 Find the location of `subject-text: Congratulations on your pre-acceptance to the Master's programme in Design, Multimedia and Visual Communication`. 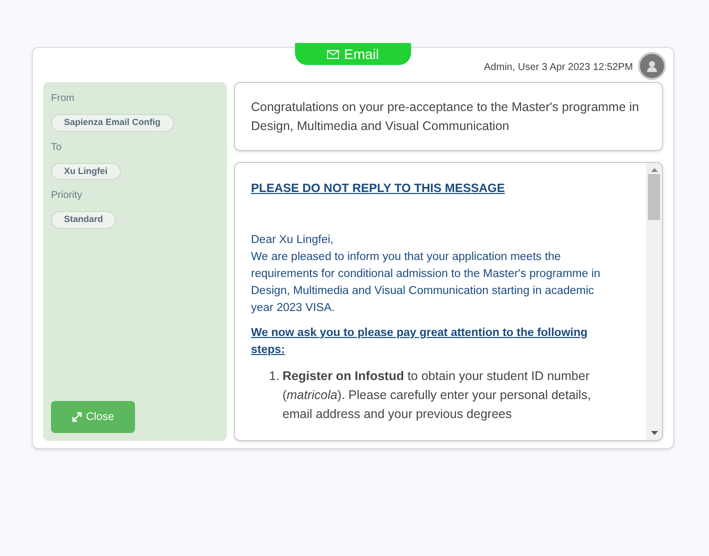

subject-text: Congratulations on your pre-acceptance to the Master's programme in Design, Multimedia and Visual Communication is located at coordinates (445, 116).